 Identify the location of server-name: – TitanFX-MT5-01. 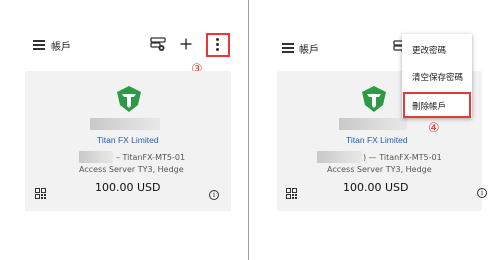
(151, 157).